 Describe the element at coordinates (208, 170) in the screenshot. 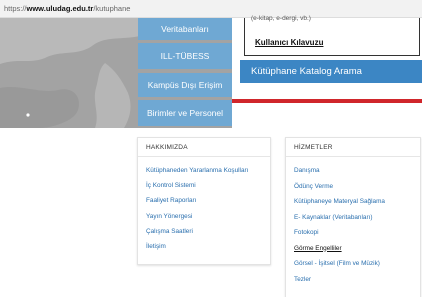

I see `about-link: Kütüphaneden Yararlanma Koşulları` at that location.